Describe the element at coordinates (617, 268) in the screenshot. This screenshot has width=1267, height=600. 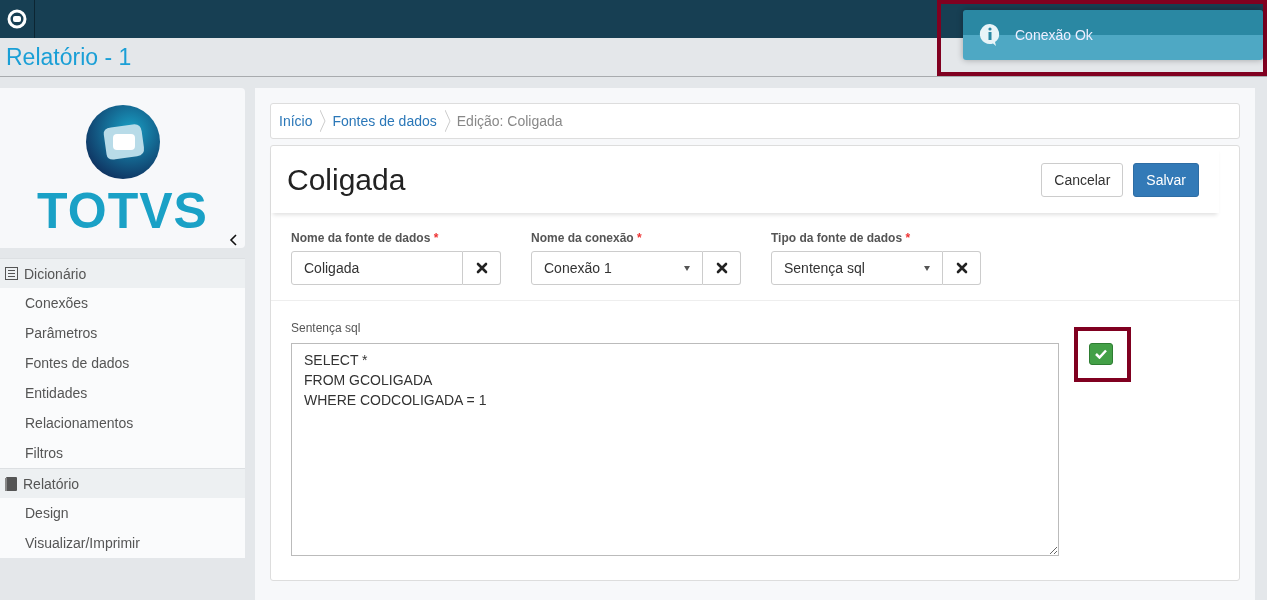
I see `select-field: Conexão 1` at that location.